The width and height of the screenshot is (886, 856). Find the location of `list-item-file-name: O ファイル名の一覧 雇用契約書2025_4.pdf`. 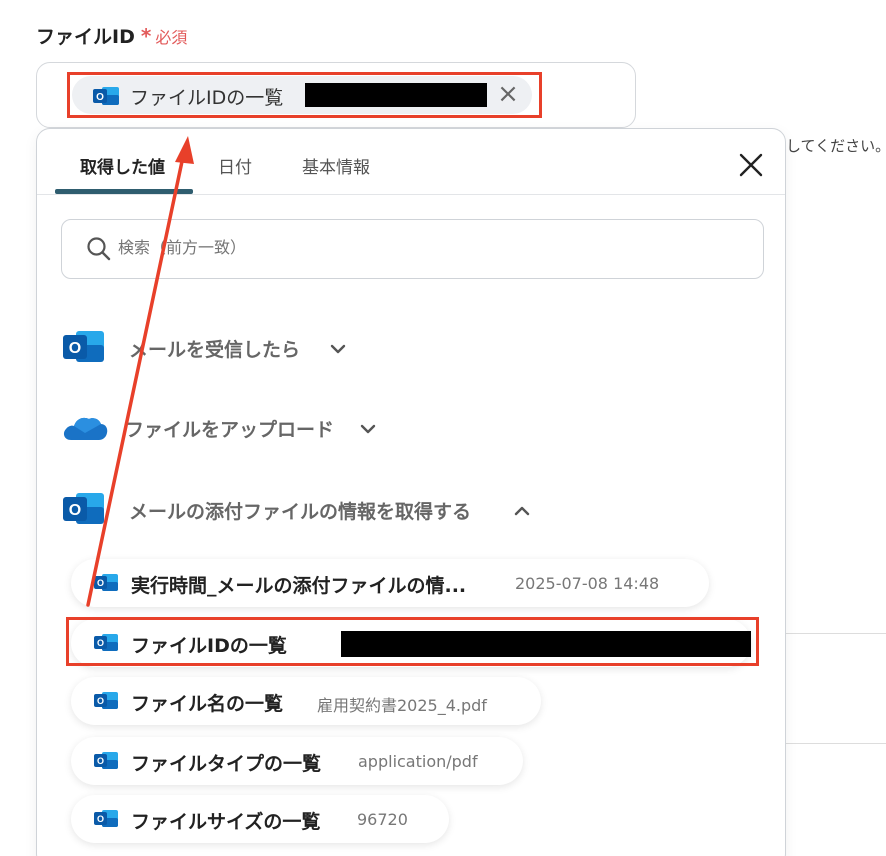

list-item-file-name: O ファイル名の一覧 雇用契約書2025_4.pdf is located at coordinates (306, 701).